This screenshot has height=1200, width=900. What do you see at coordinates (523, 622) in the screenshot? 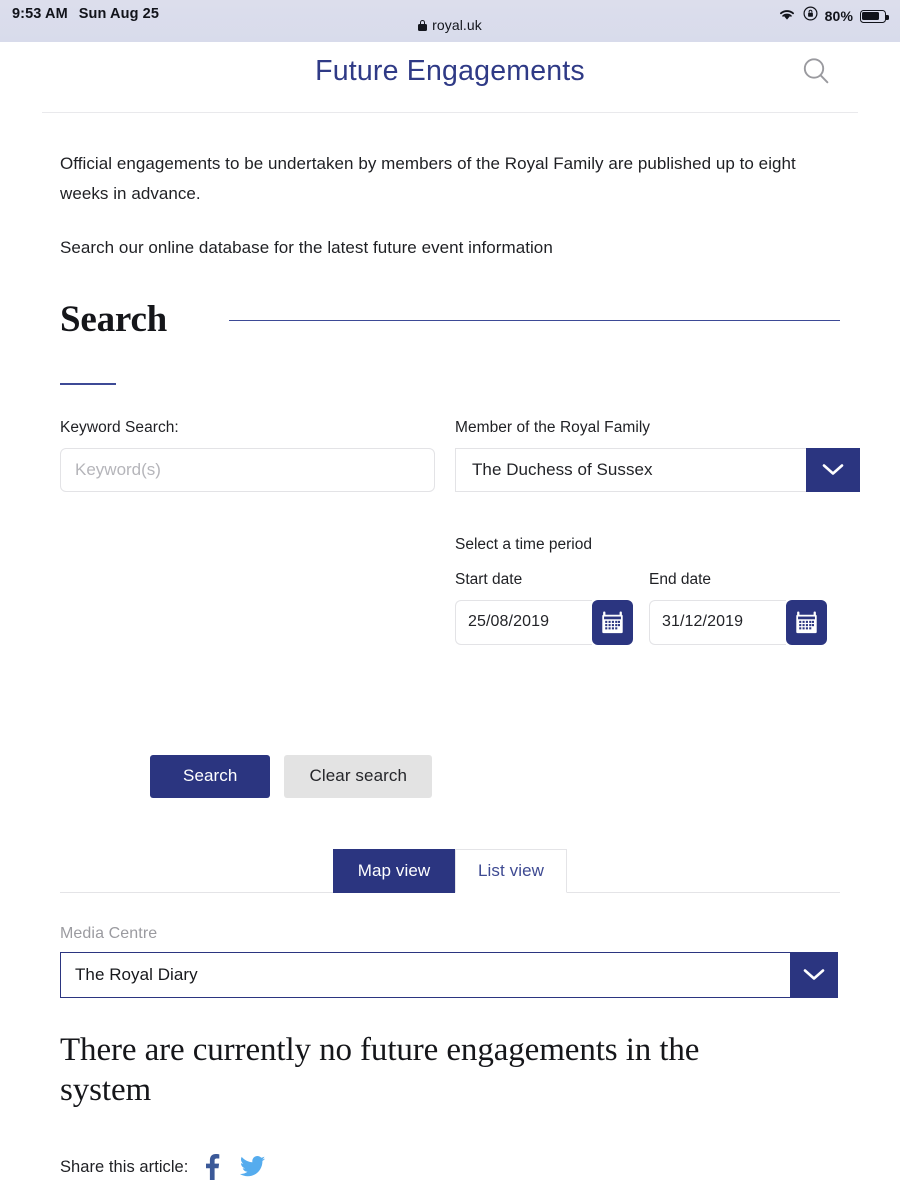
I see `start-date-value: 25/08/2019` at bounding box center [523, 622].